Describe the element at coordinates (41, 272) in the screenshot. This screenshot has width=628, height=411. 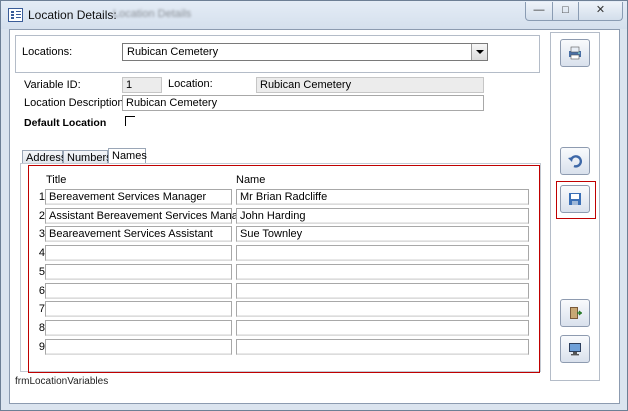
I see `row-number: 5` at that location.